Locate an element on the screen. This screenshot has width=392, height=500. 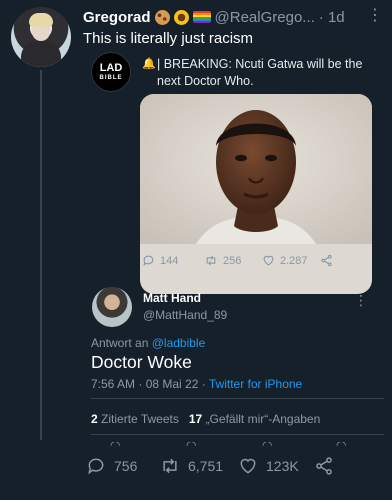
reply-source: Twitter for iPhone is located at coordinates (255, 384).